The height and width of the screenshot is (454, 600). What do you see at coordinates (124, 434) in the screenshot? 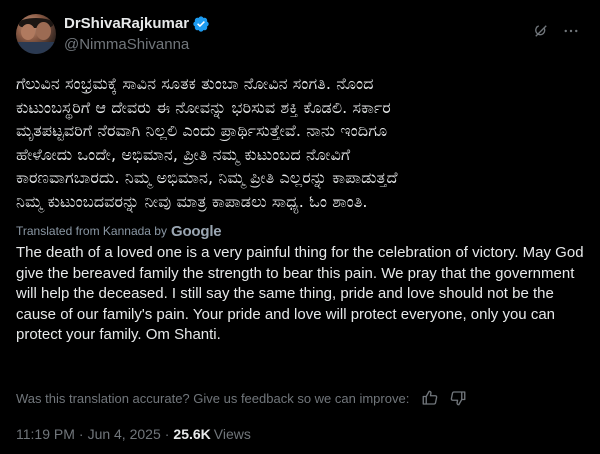
I see `tweet-date: Jun 4, 2025` at bounding box center [124, 434].